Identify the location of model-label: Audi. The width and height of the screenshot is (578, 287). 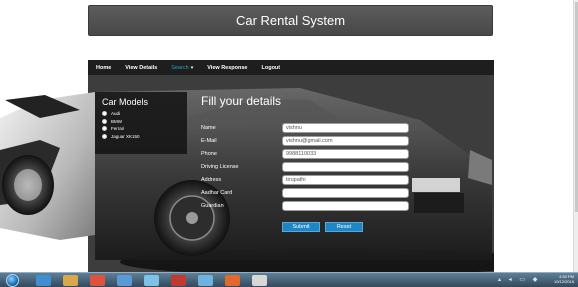
(116, 114).